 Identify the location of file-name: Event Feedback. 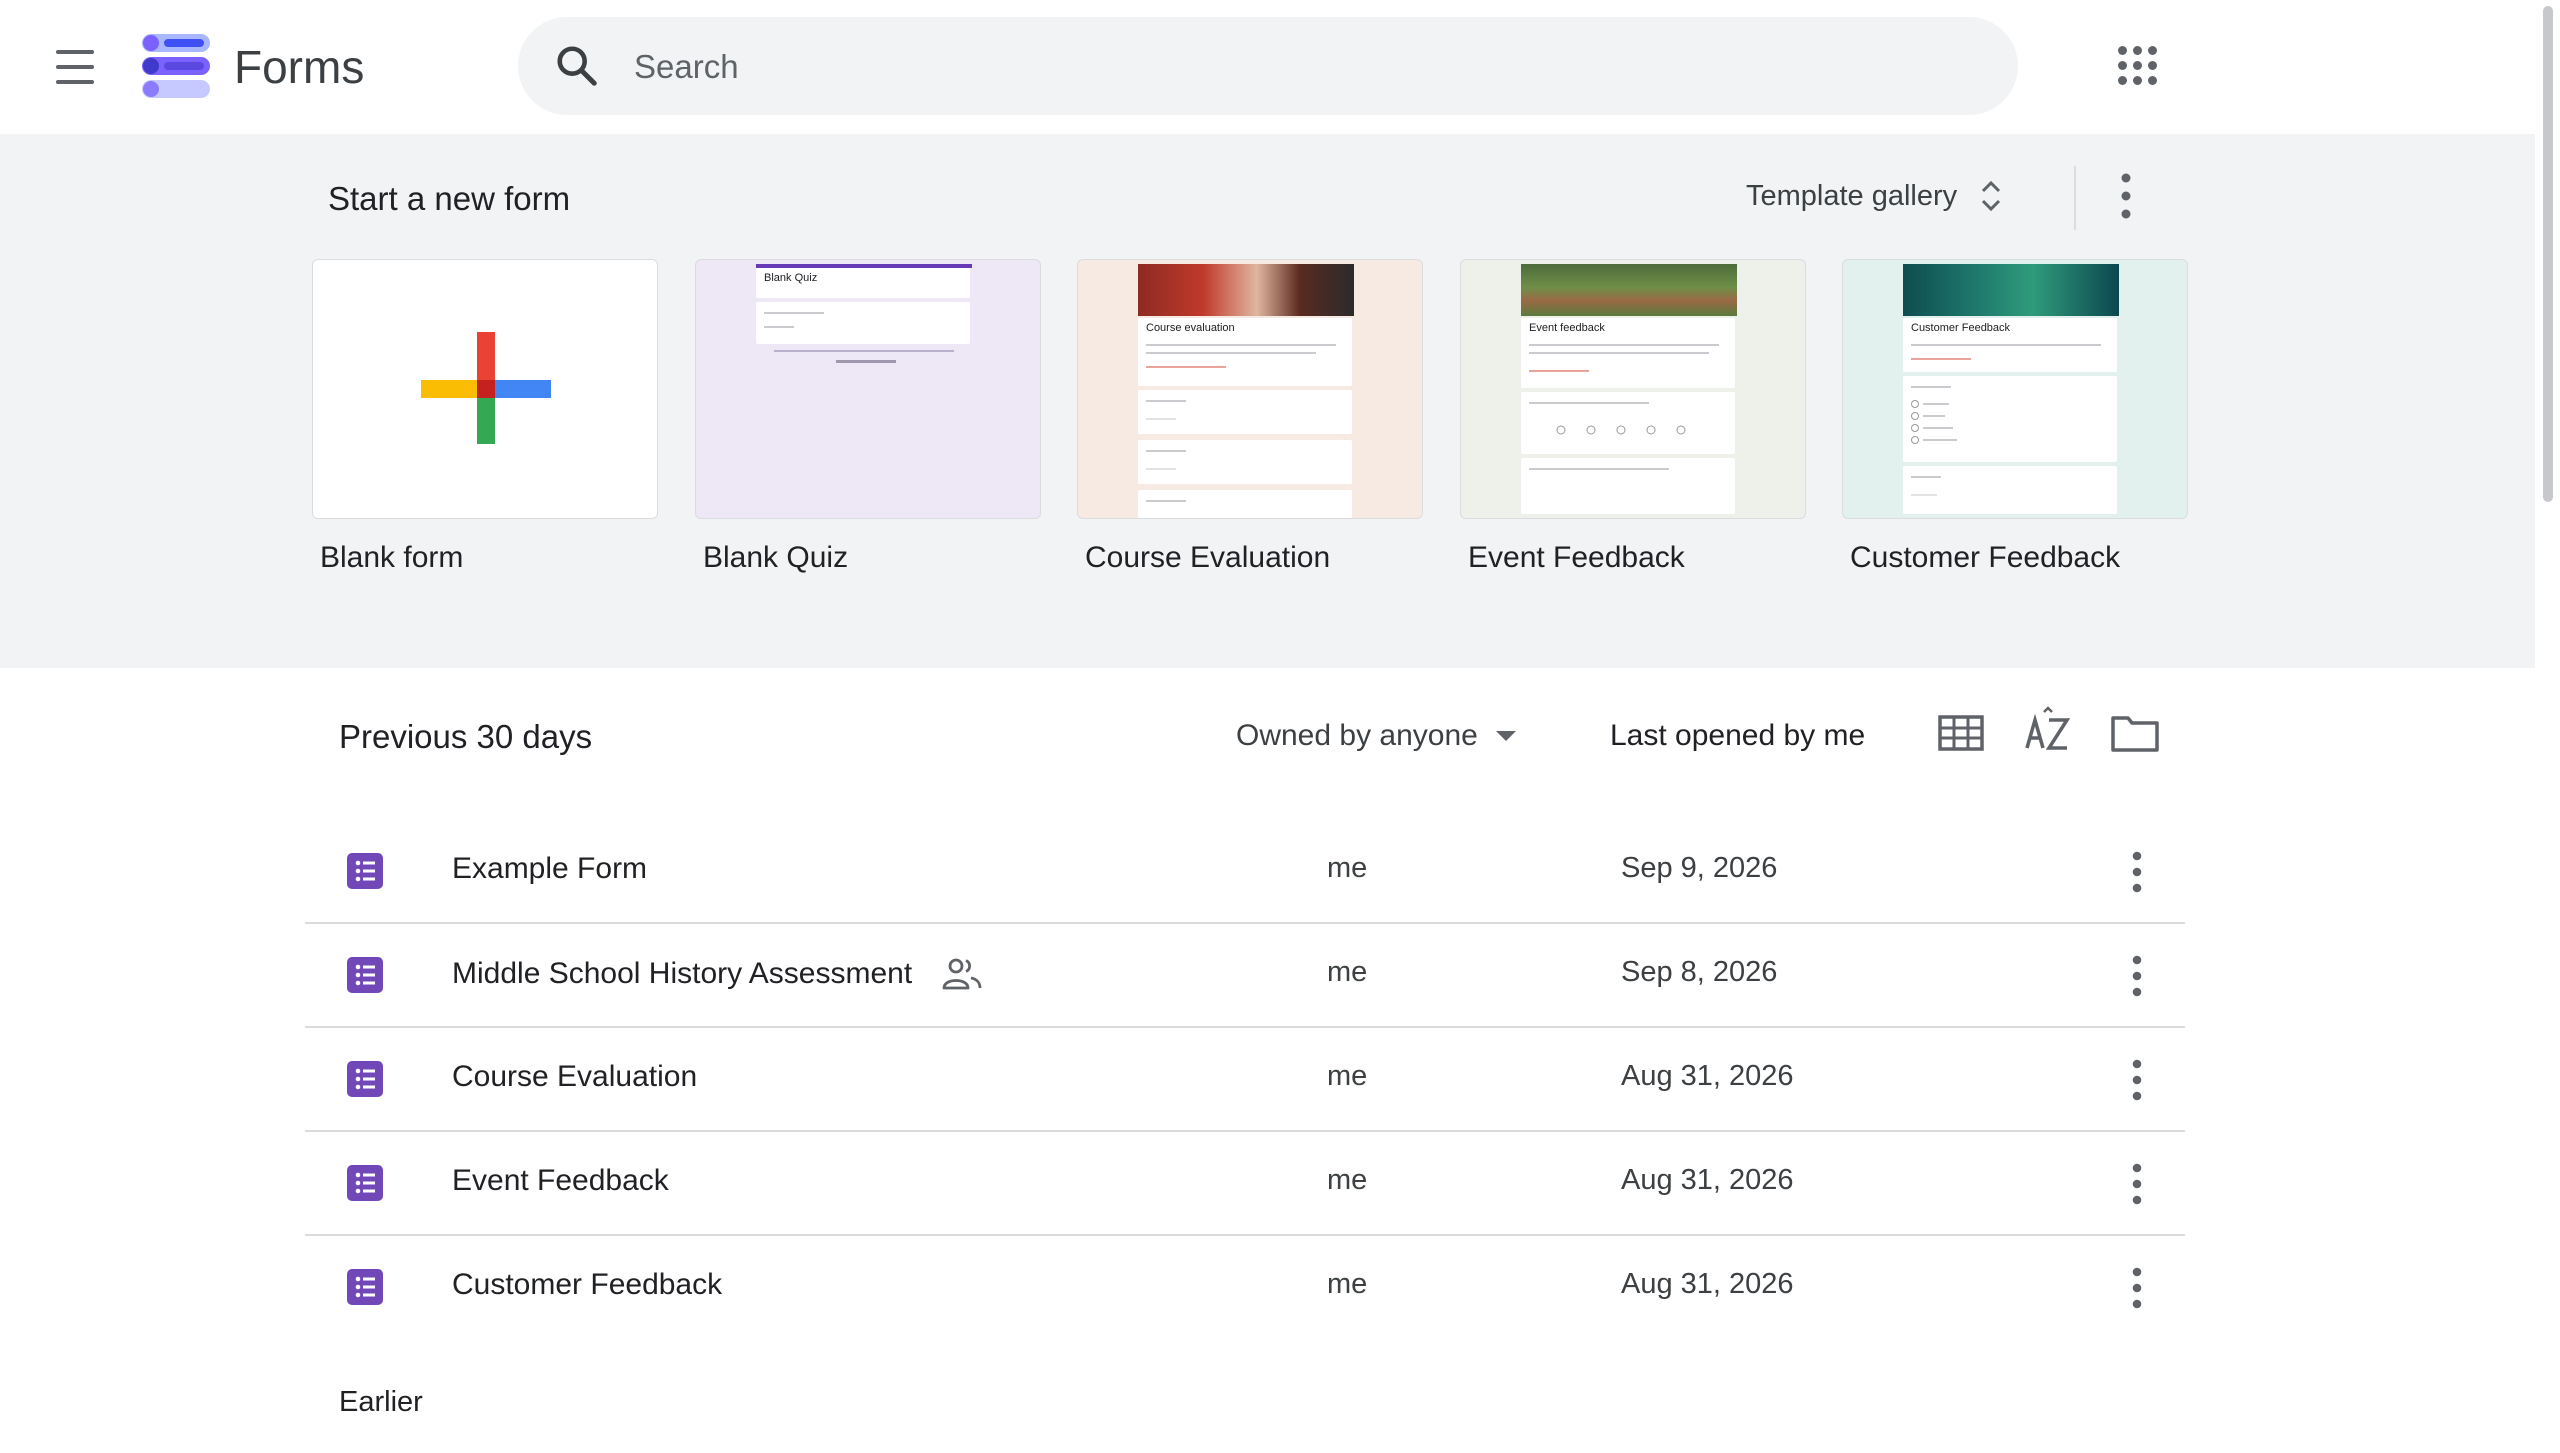
(560, 1180).